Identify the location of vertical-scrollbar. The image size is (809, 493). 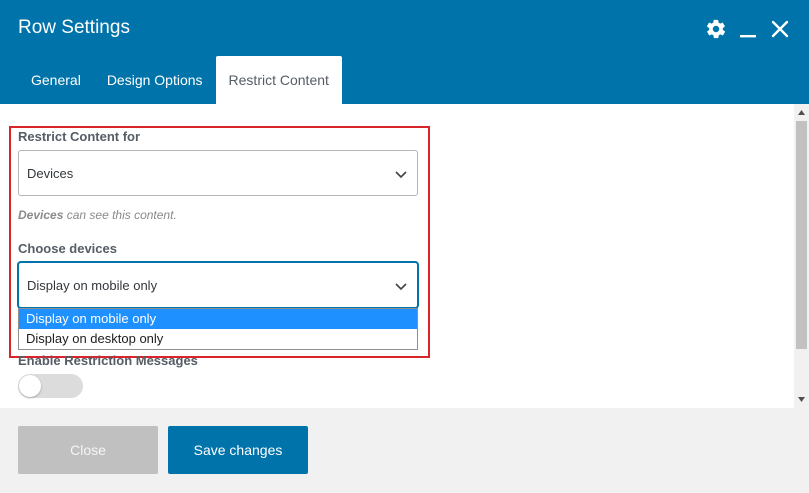
(801, 256).